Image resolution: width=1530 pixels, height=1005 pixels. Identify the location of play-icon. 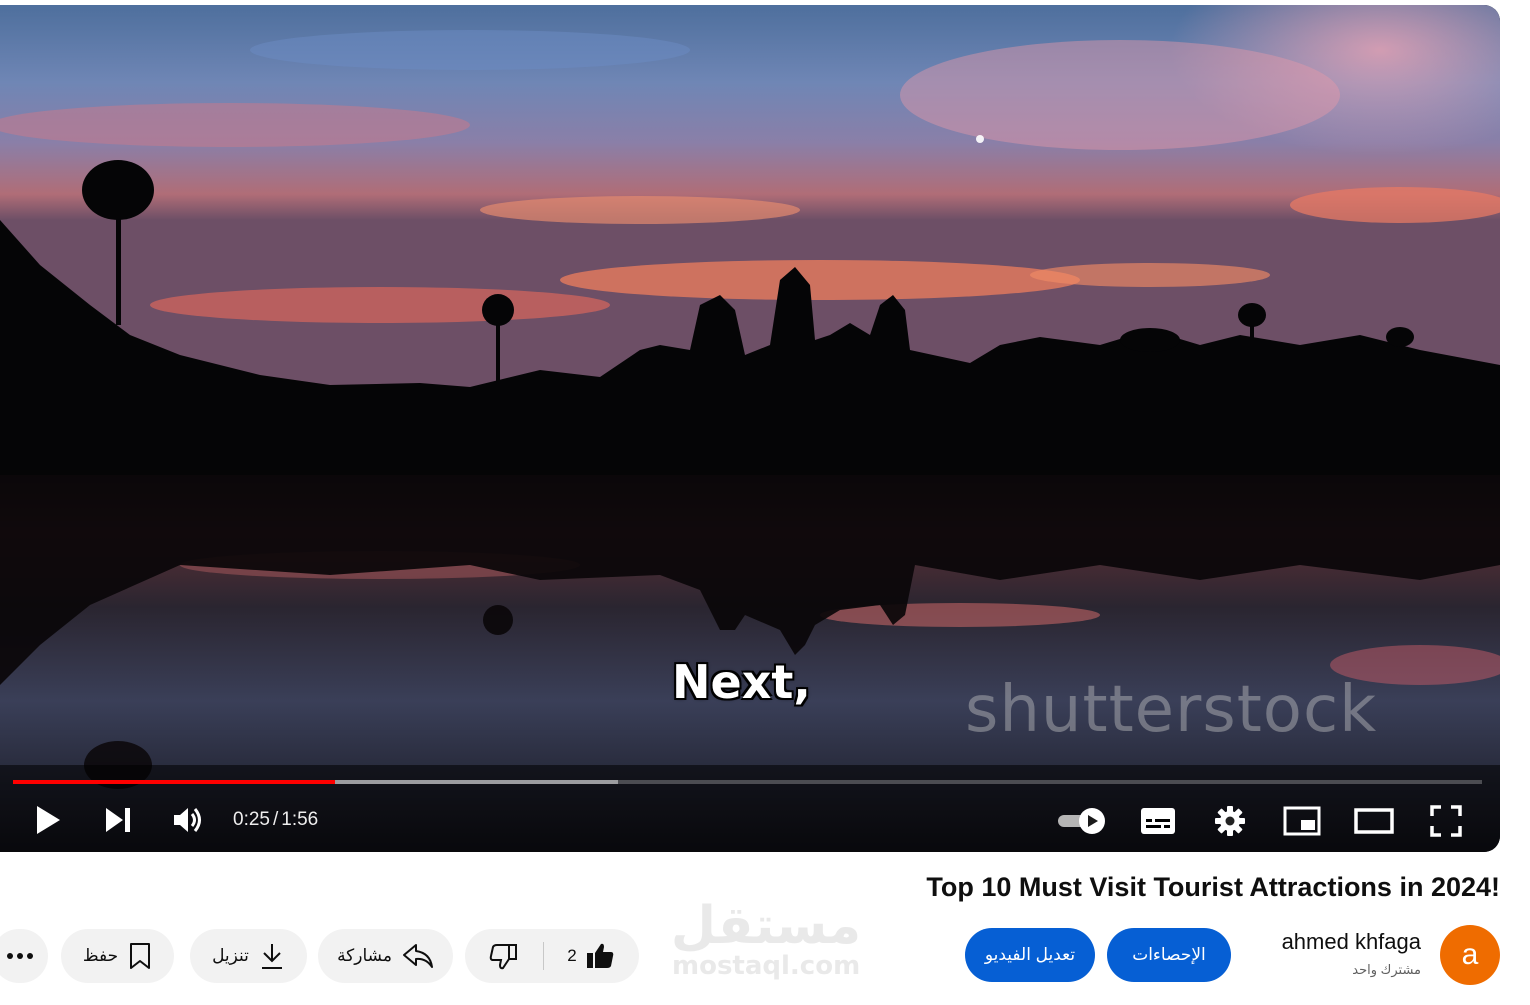
(48, 820).